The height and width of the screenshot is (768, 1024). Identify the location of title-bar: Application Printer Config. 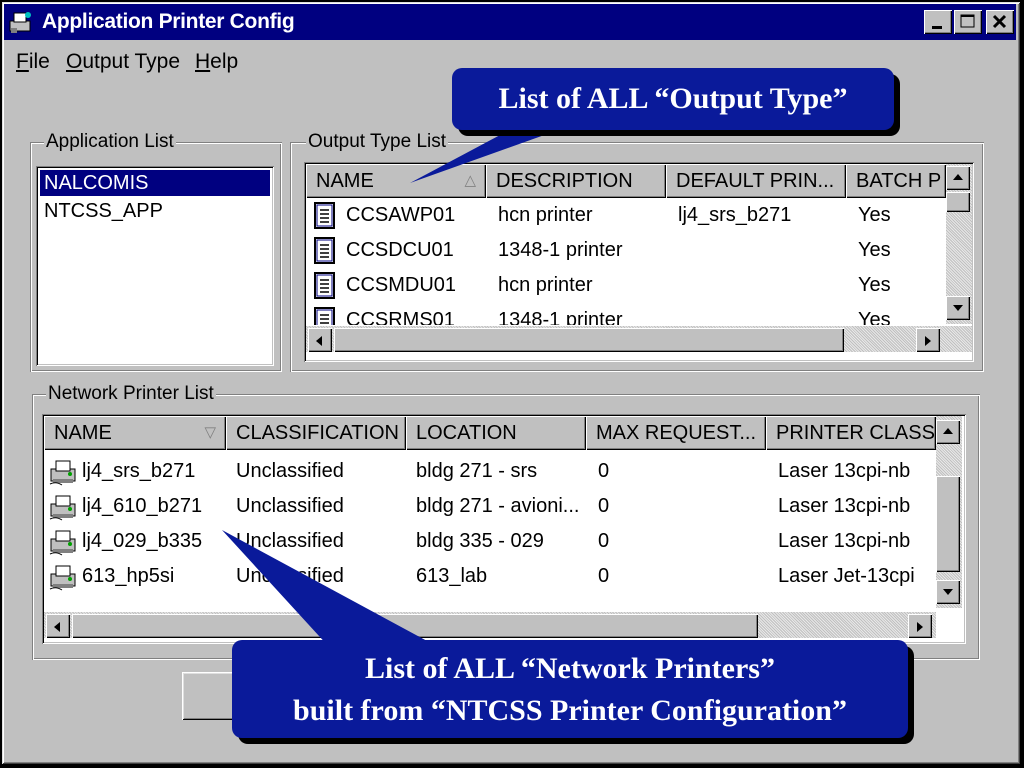
(510, 22).